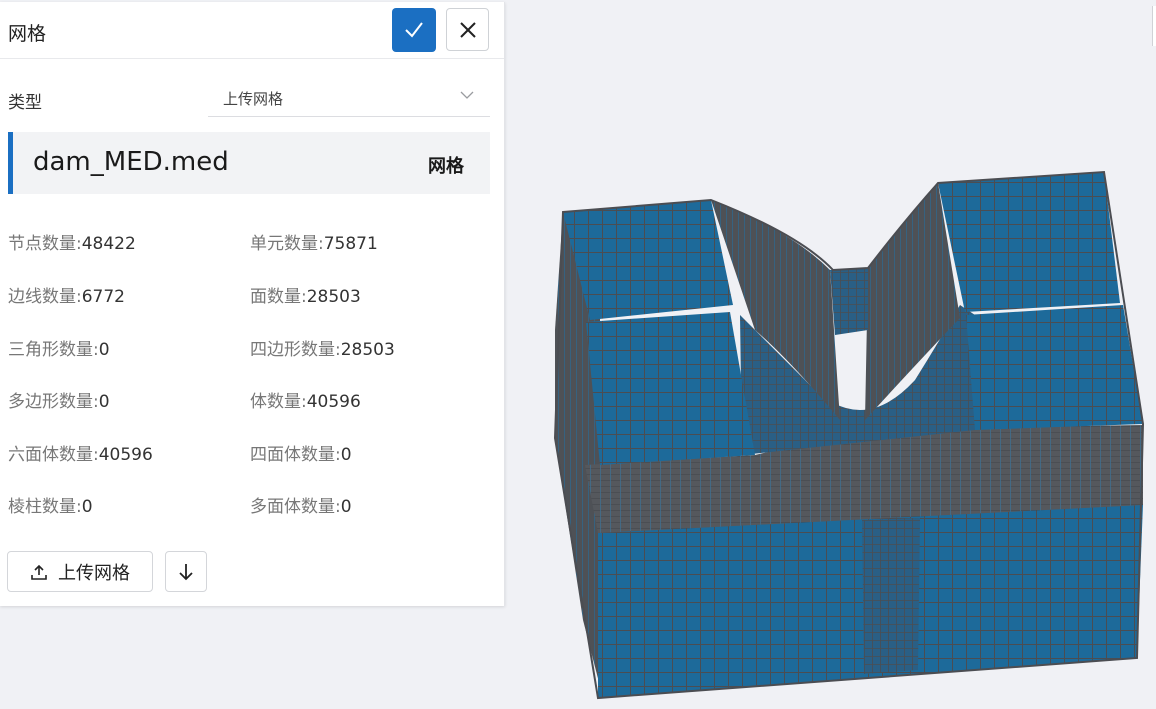 Image resolution: width=1156 pixels, height=709 pixels. What do you see at coordinates (349, 97) in the screenshot?
I see `type-select: 上传网格` at bounding box center [349, 97].